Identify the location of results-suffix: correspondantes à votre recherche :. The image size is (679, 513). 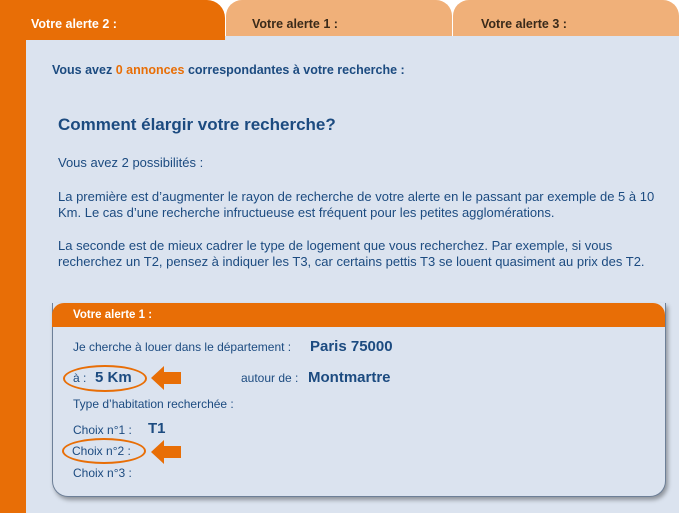
(294, 70).